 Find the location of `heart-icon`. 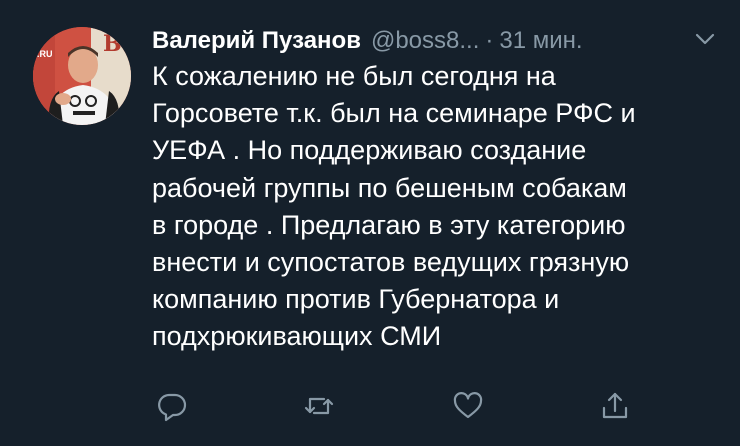

heart-icon is located at coordinates (468, 405).